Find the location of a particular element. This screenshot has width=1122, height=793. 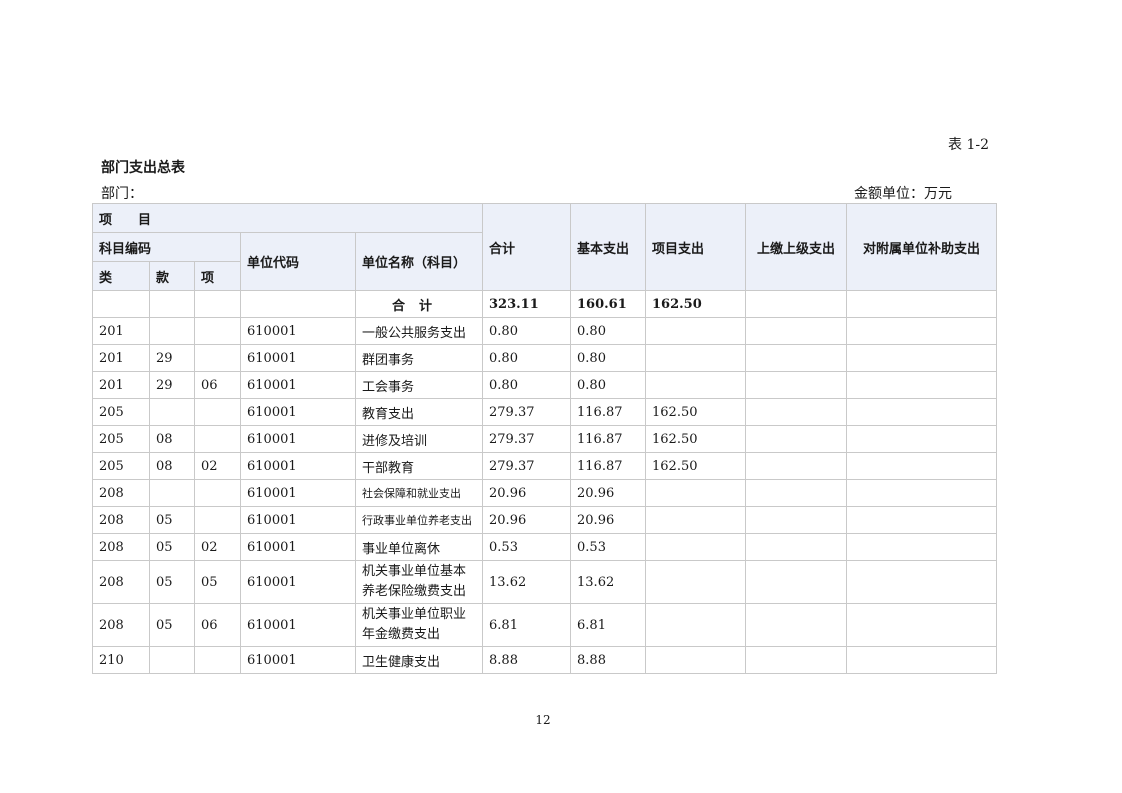

unit-name-cell: 社会保障和就业支出 is located at coordinates (419, 493).